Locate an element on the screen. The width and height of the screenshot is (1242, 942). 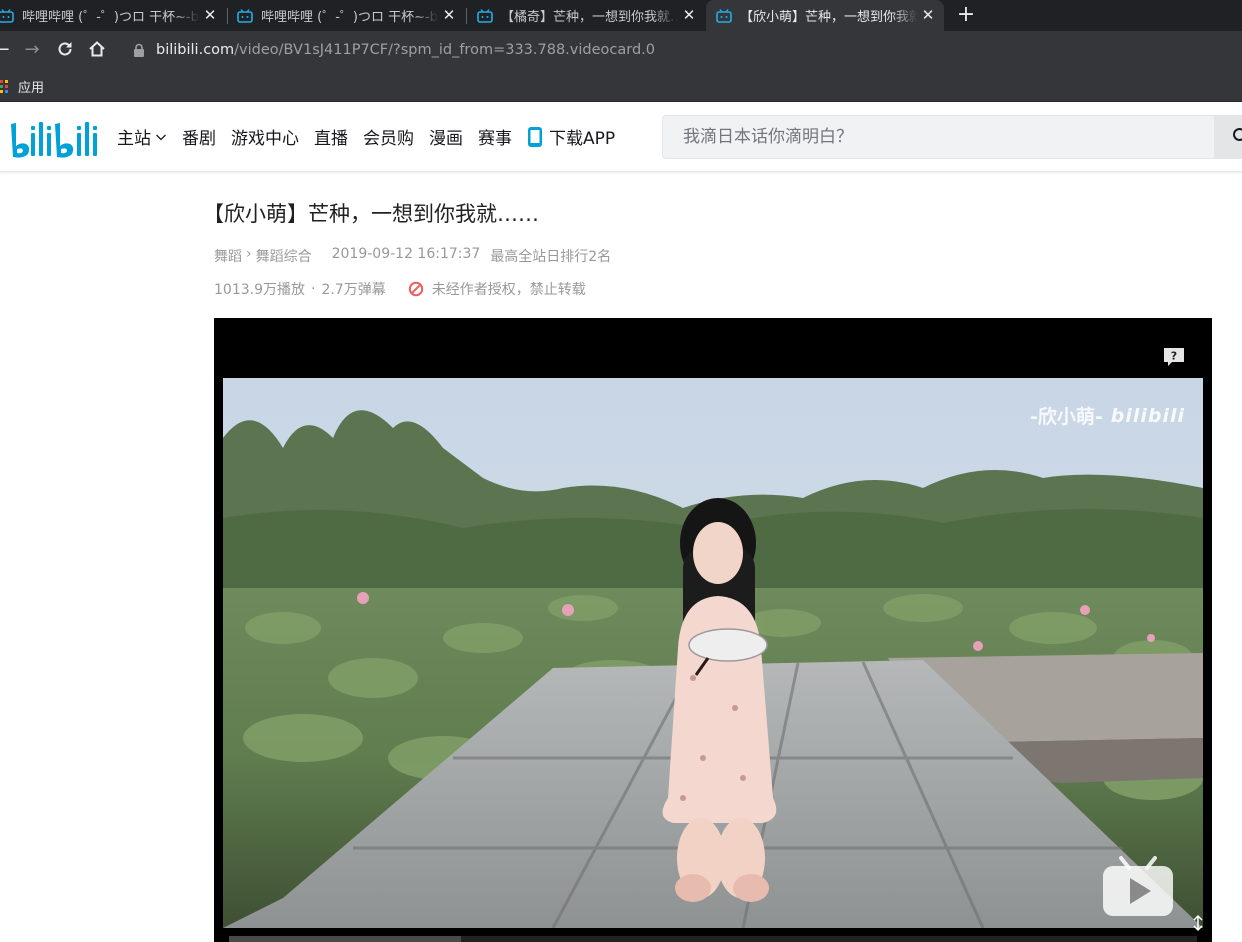
browser-tab: 【橘奇】芒种，一想到你我就…… ✕ is located at coordinates (591, 15).